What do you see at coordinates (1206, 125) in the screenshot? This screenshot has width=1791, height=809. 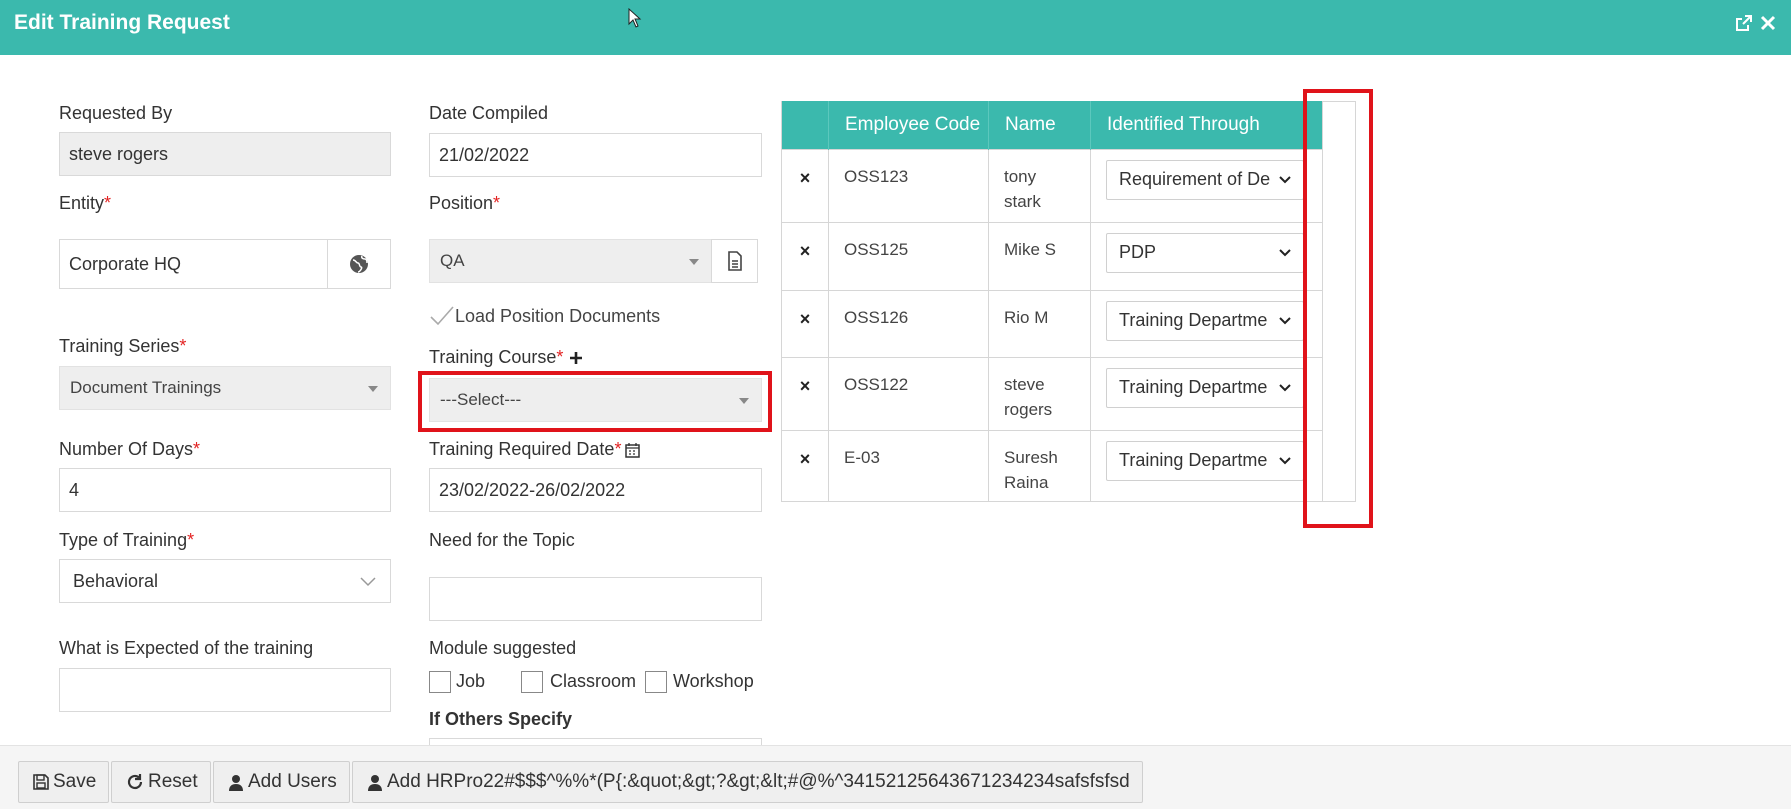 I see `column-header-identified-through: Identified Through` at bounding box center [1206, 125].